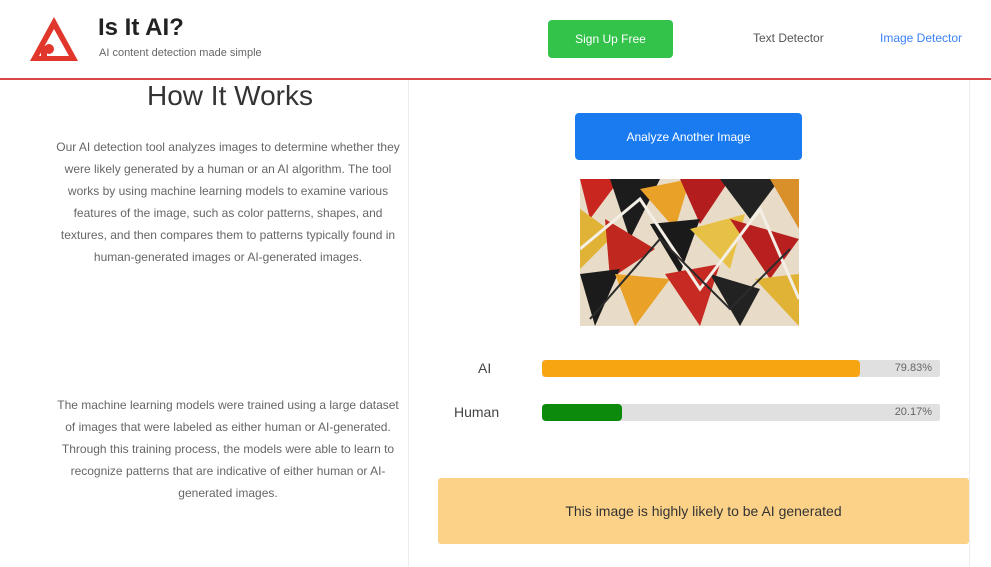 Image resolution: width=991 pixels, height=567 pixels. I want to click on human-progress-bar: 20.17%, so click(741, 412).